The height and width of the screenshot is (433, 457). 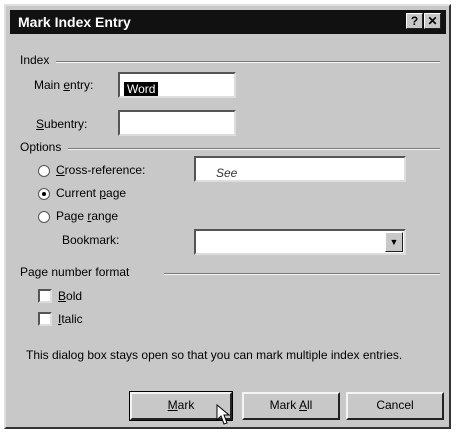 What do you see at coordinates (248, 62) in the screenshot?
I see `index-group-divider` at bounding box center [248, 62].